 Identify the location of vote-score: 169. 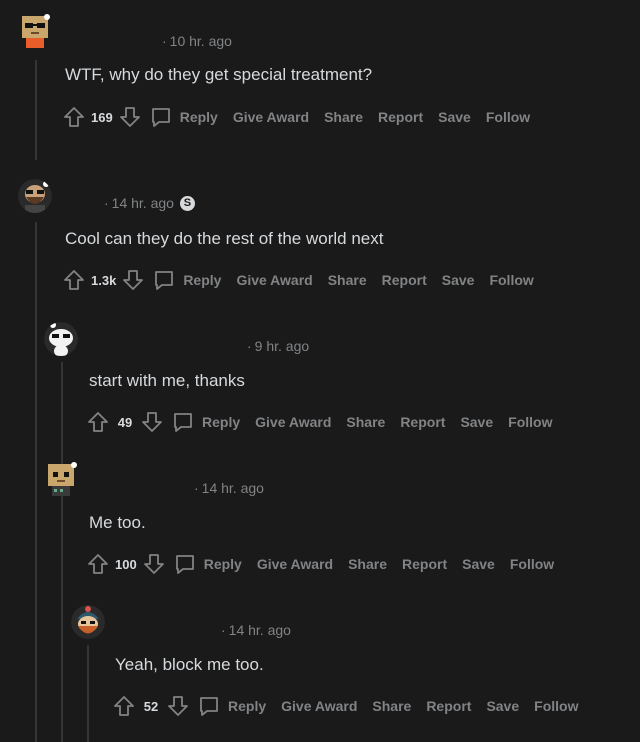
(102, 117).